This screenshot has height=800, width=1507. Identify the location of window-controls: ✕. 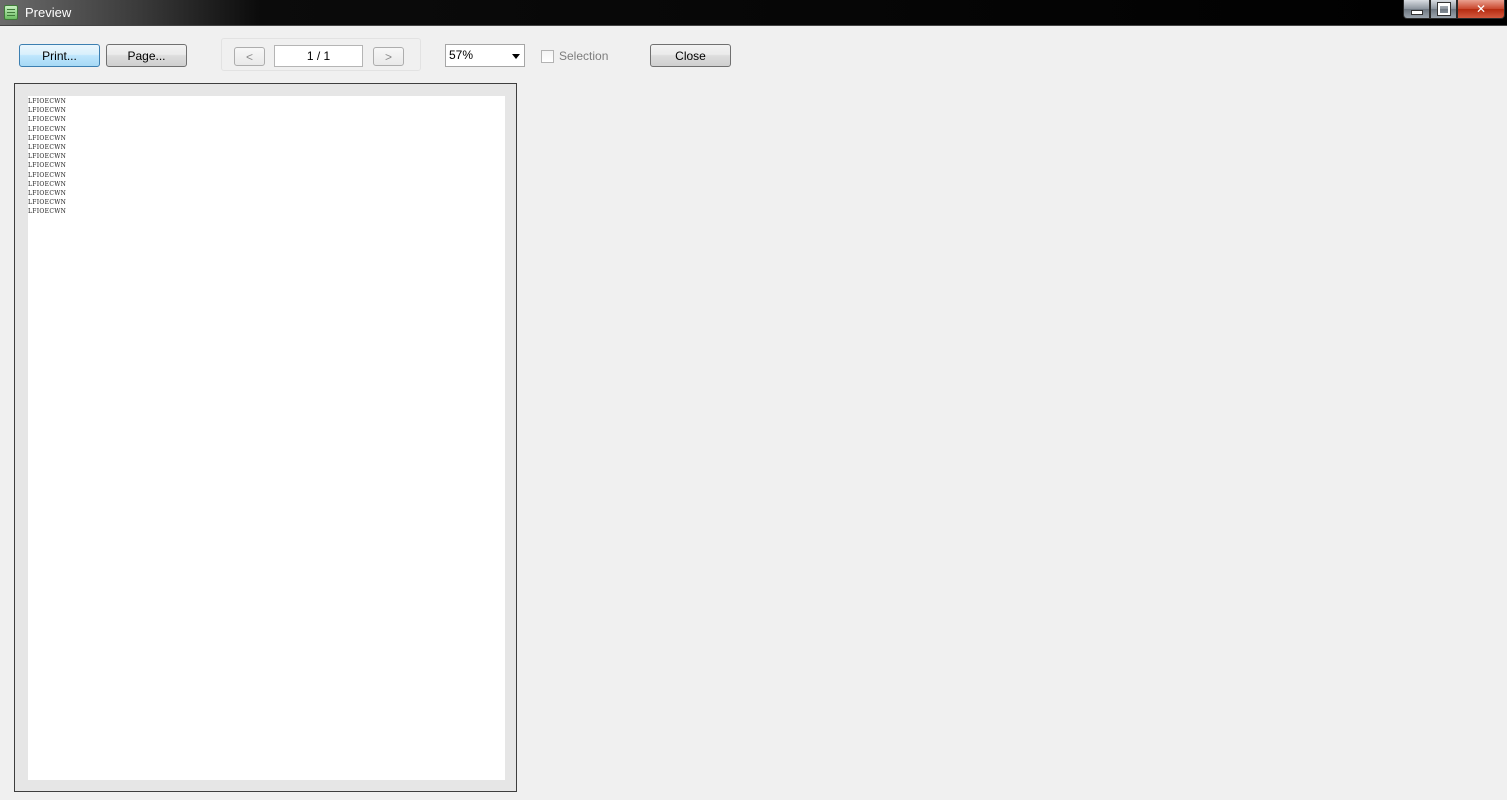
(1454, 10).